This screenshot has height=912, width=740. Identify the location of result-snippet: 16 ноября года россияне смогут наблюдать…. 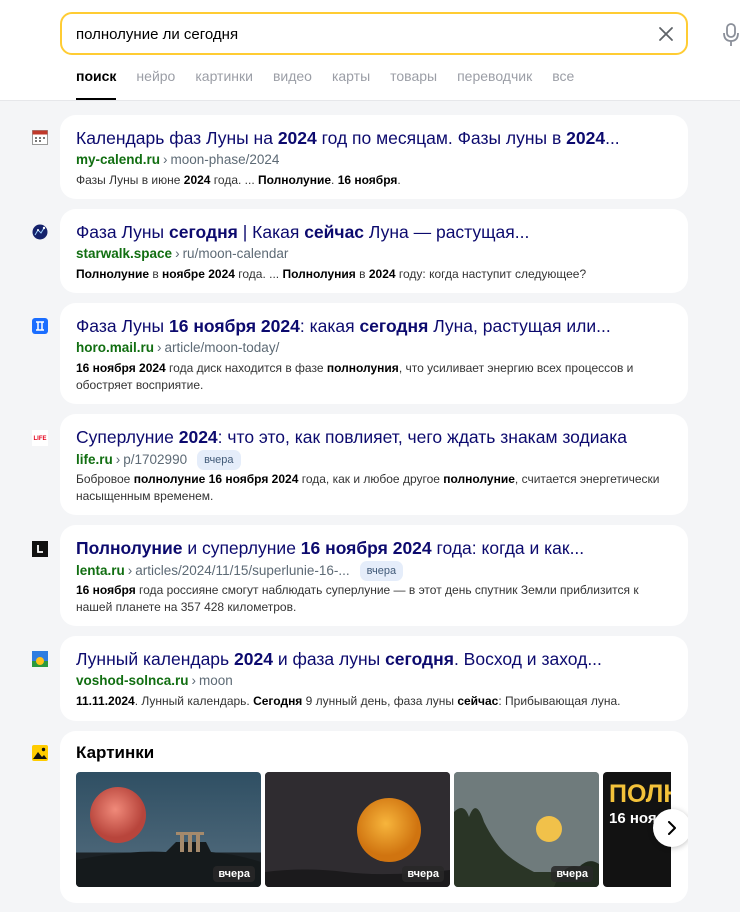
(357, 598).